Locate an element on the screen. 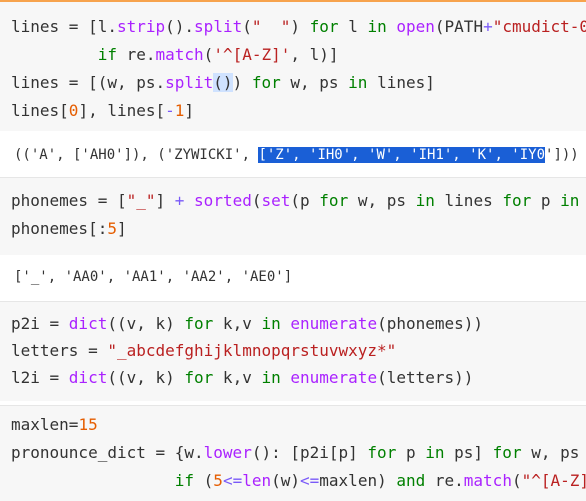 The width and height of the screenshot is (586, 501). builtin-token: match is located at coordinates (179, 54).